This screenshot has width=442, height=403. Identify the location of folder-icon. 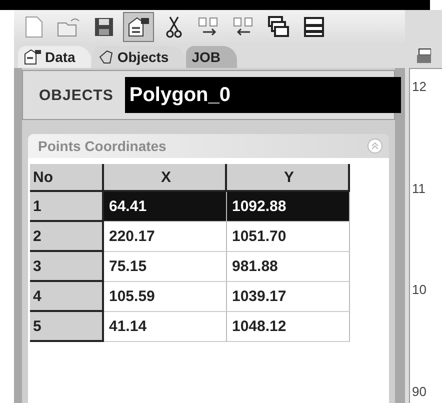
(68, 27).